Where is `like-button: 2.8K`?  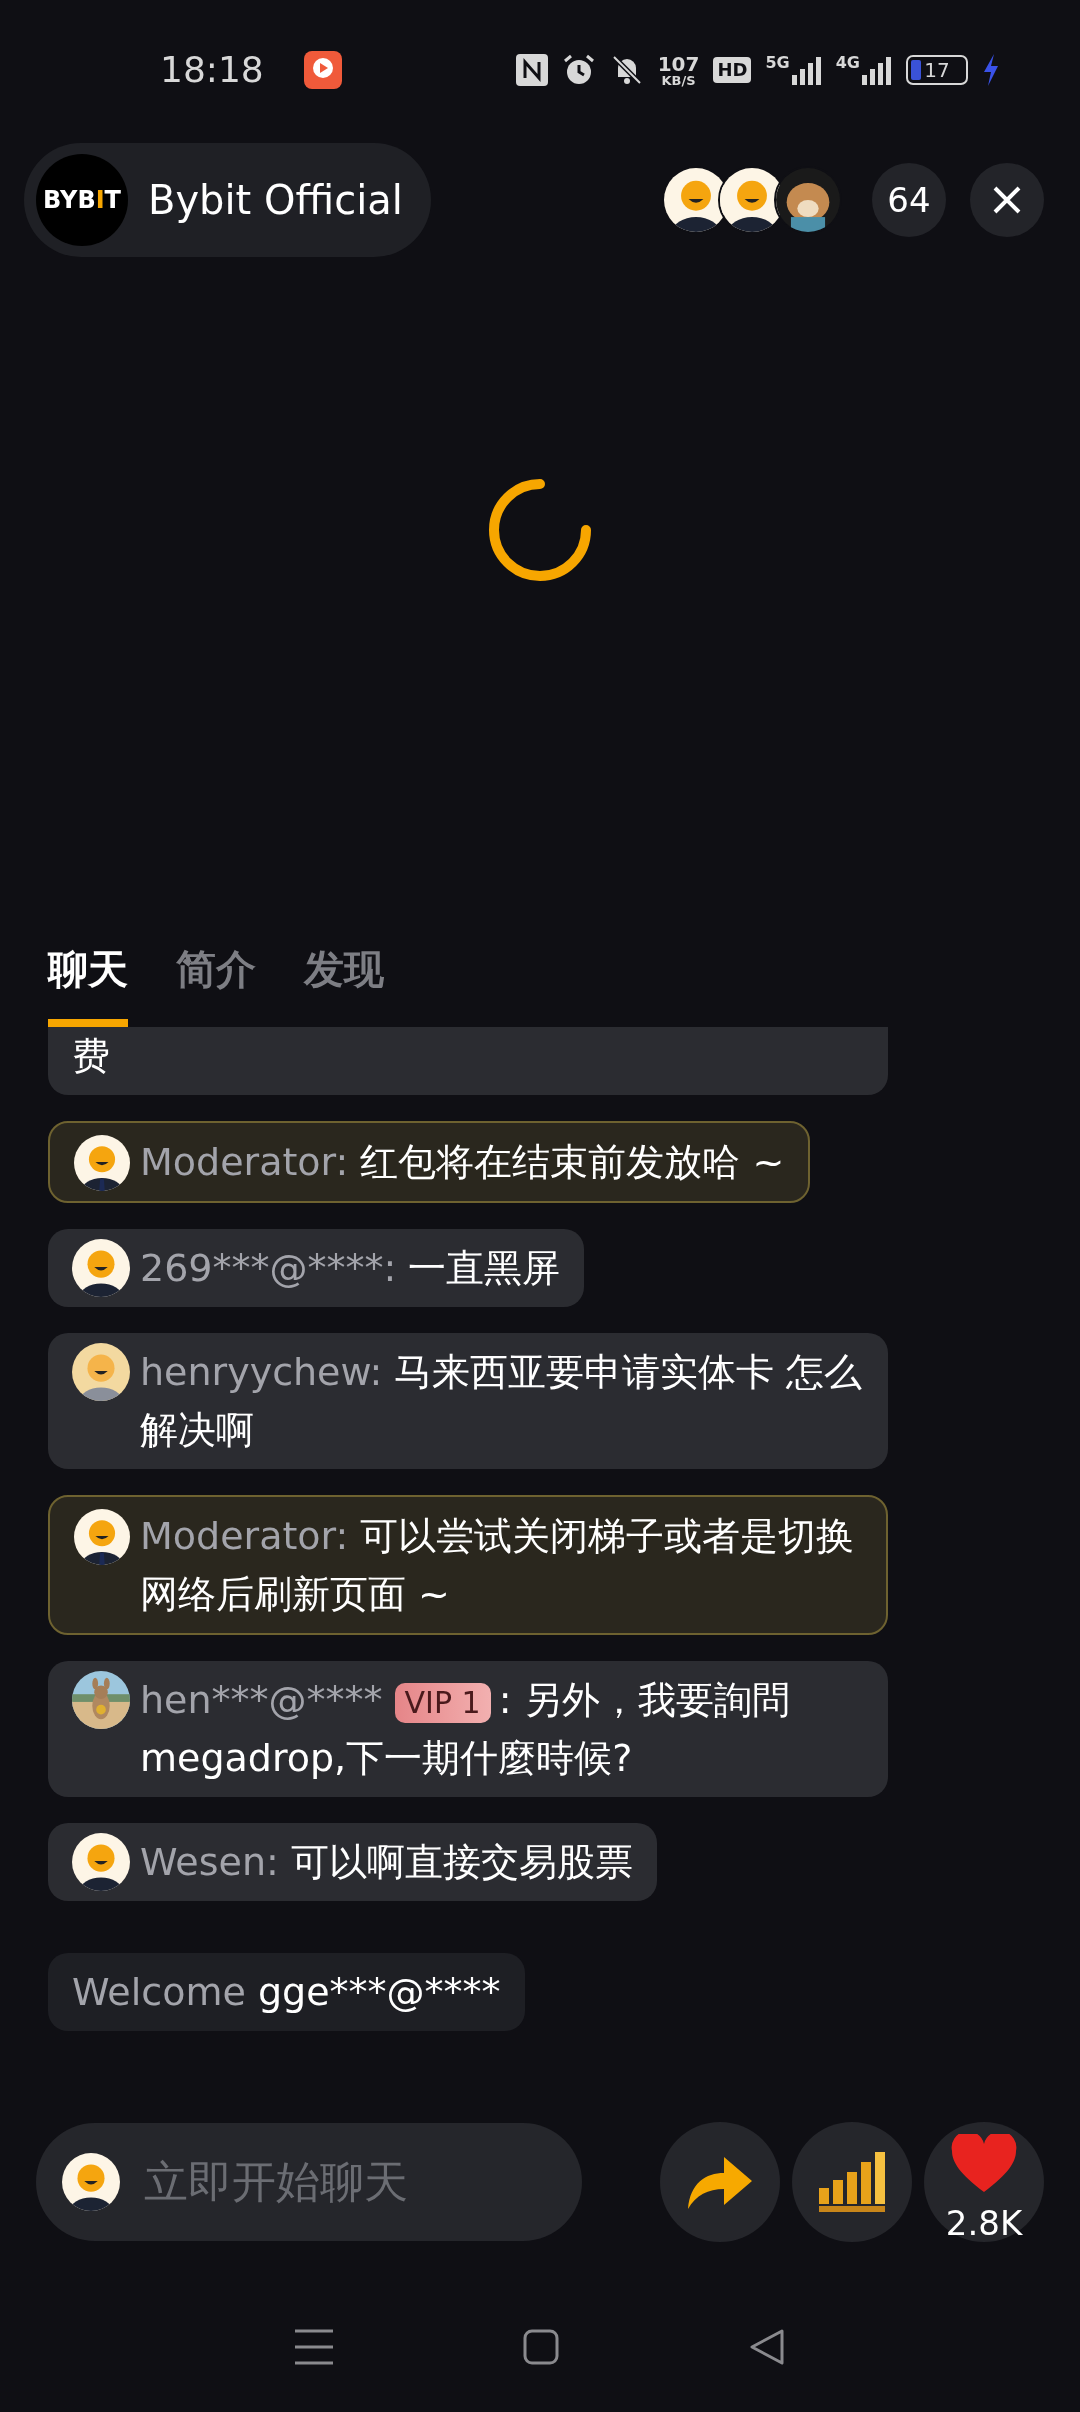 like-button: 2.8K is located at coordinates (984, 2182).